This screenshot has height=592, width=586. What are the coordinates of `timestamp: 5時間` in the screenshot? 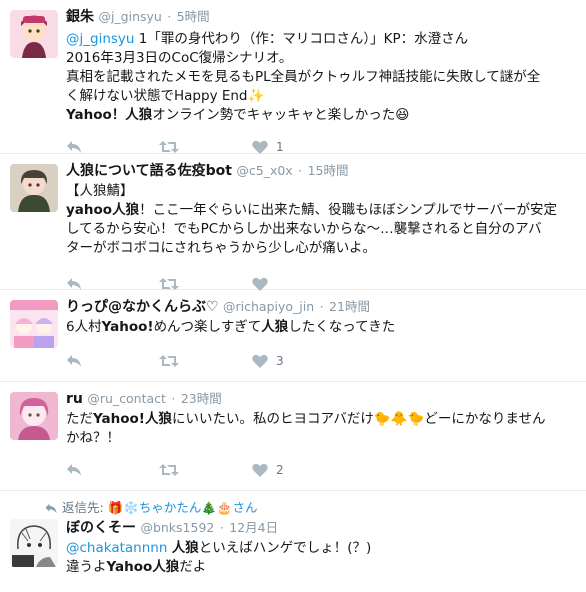 It's located at (193, 16).